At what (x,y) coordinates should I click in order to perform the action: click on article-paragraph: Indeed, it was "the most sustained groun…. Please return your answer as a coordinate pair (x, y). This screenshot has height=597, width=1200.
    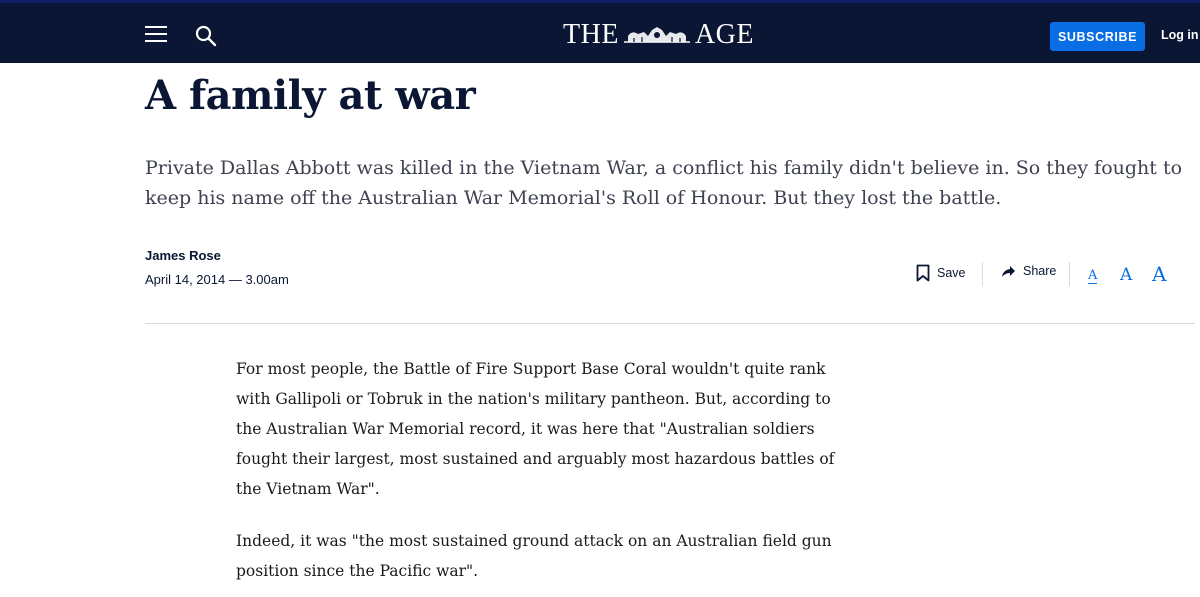
    Looking at the image, I should click on (534, 556).